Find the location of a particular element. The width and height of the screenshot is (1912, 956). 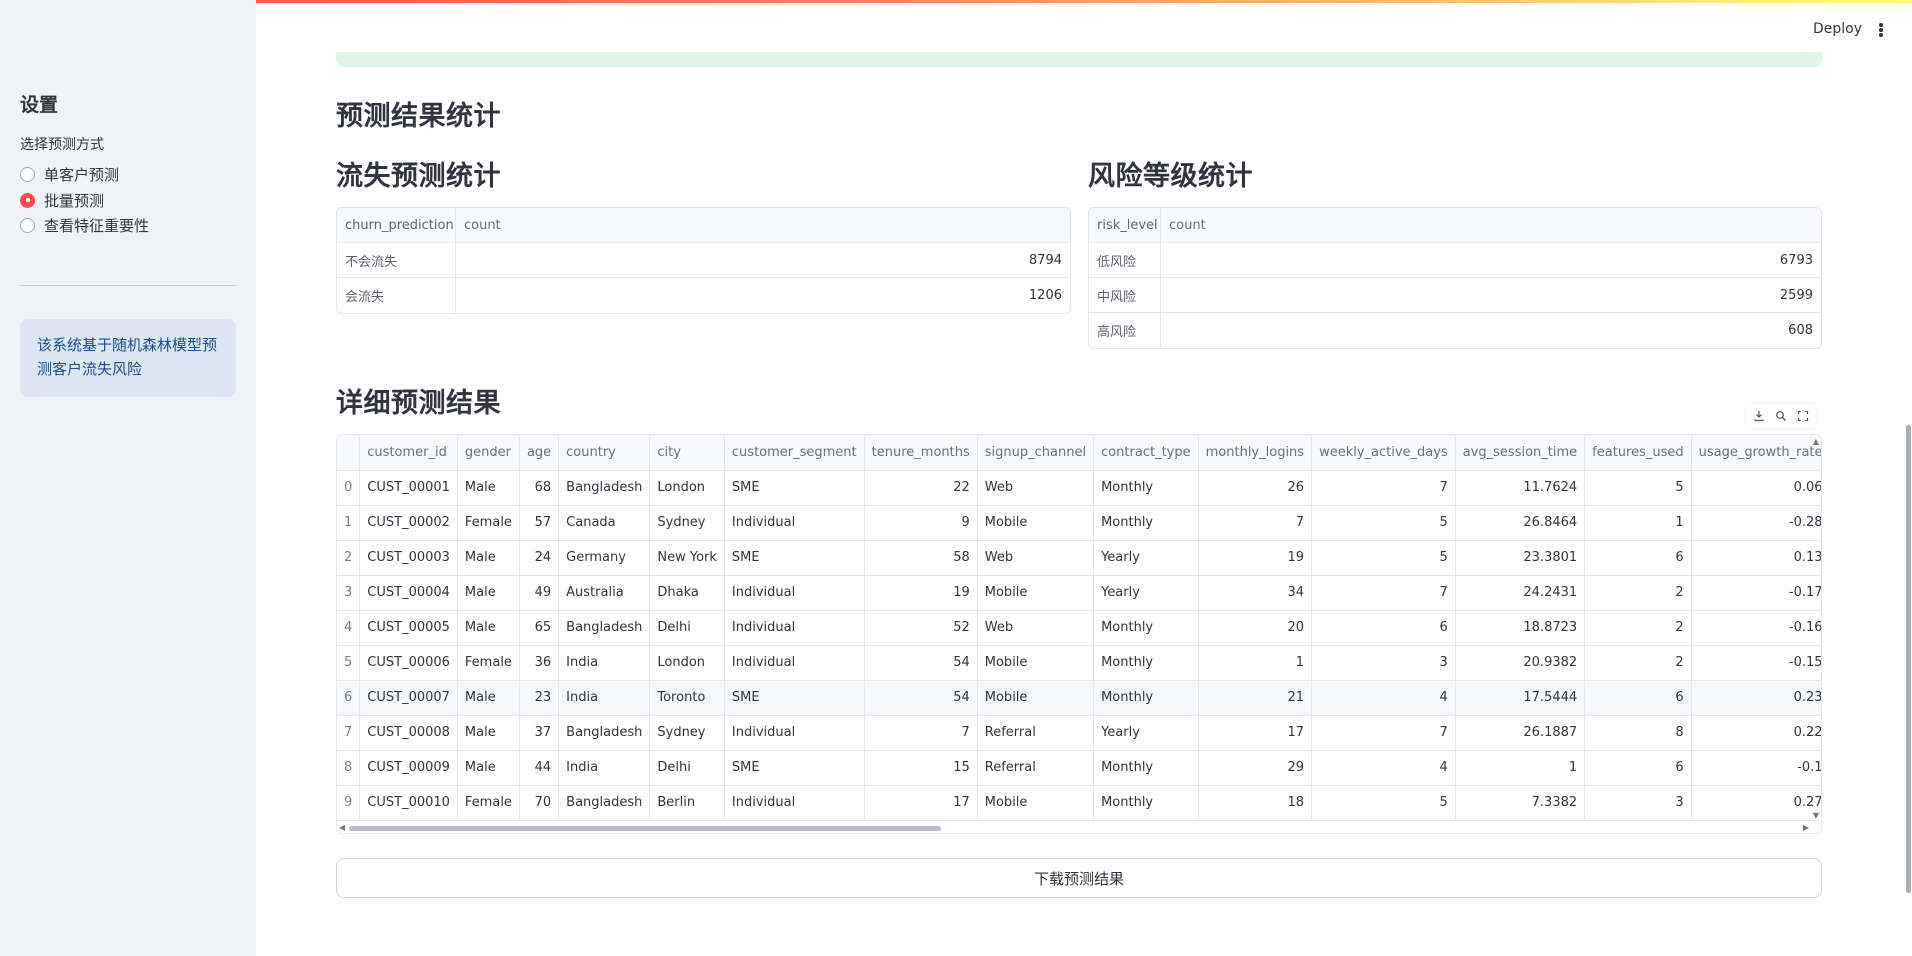

table-cell: 8794 is located at coordinates (763, 260).